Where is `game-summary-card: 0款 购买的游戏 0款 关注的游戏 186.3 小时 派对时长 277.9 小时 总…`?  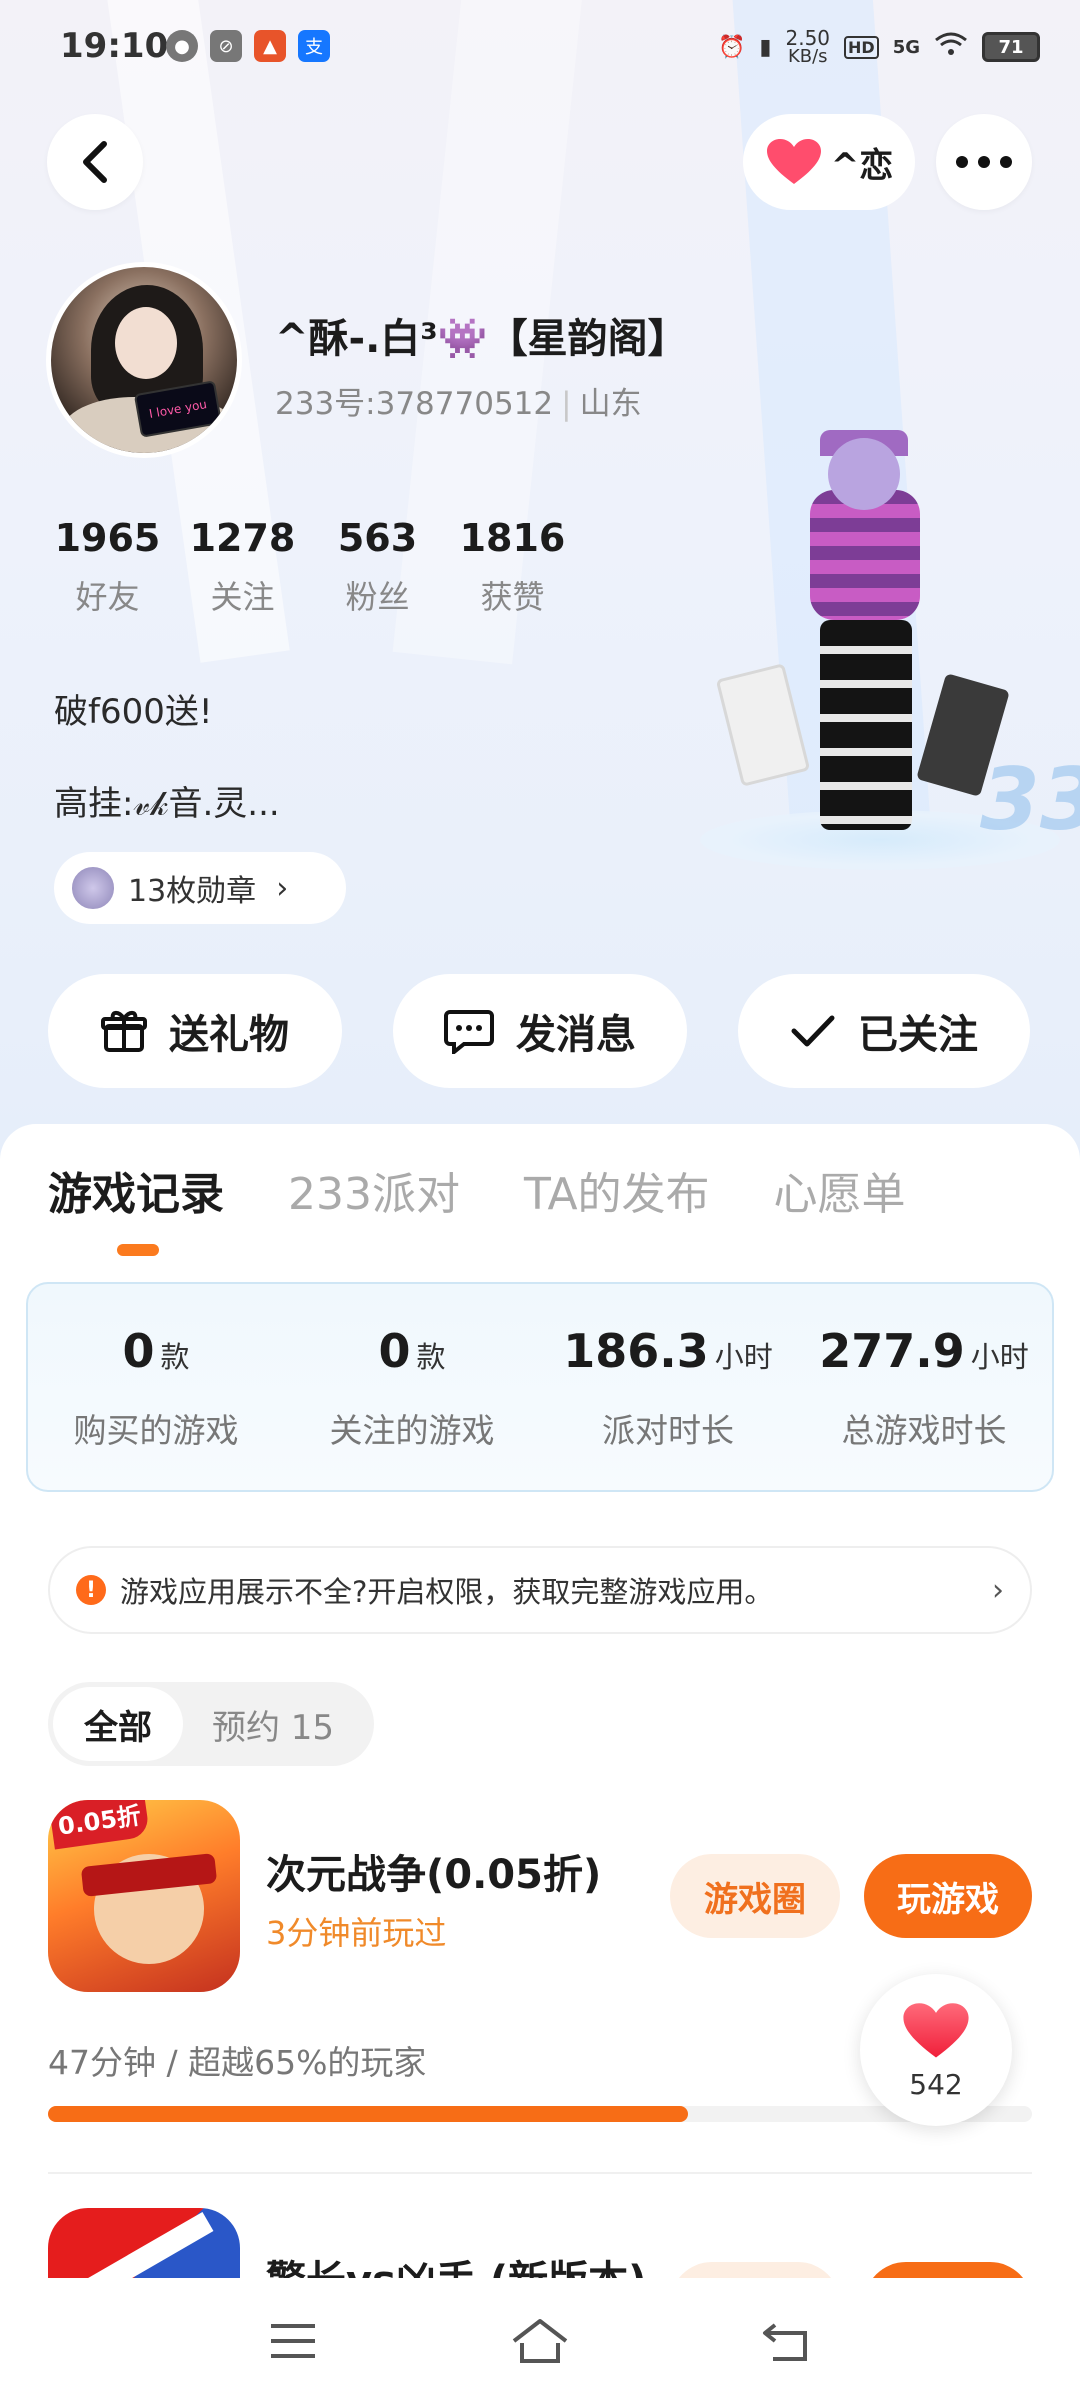
game-summary-card: 0款 购买的游戏 0款 关注的游戏 186.3 小时 派对时长 277.9 小时 总… is located at coordinates (540, 1387).